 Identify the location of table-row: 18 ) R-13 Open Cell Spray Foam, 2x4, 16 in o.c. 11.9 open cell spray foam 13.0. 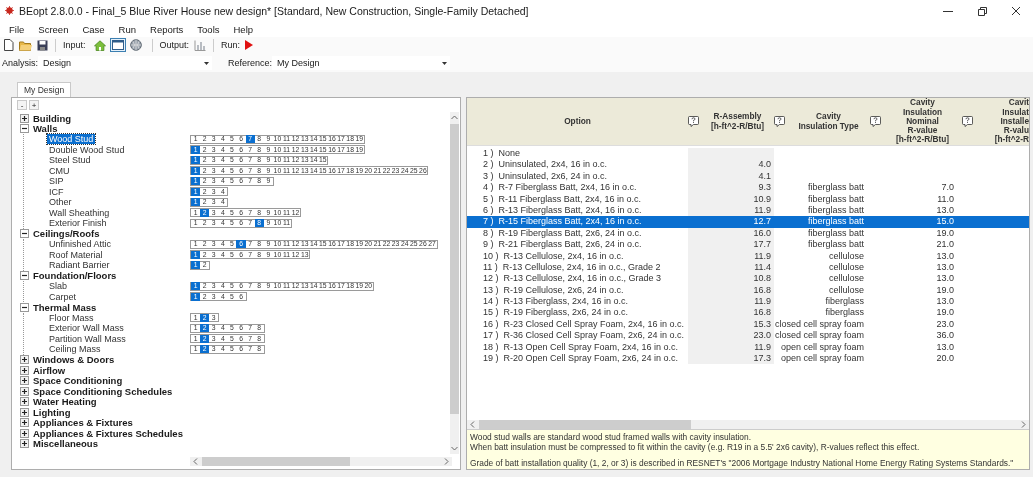
(748, 347).